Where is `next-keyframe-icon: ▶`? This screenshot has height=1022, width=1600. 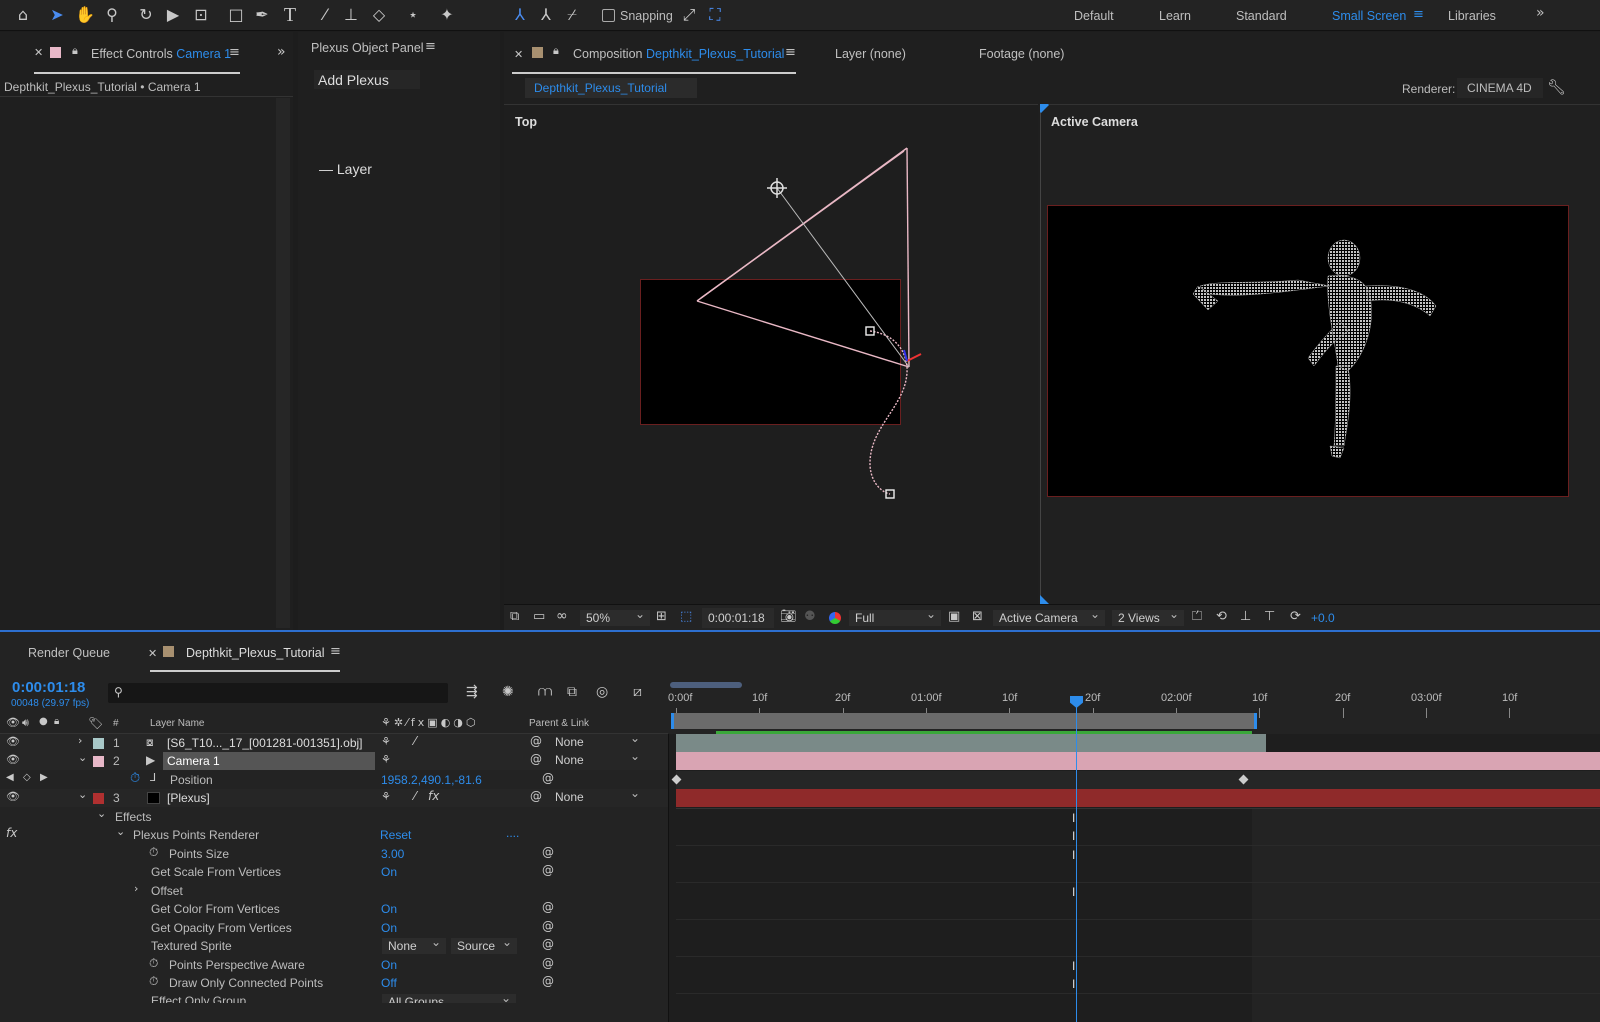
next-keyframe-icon: ▶ is located at coordinates (44, 777).